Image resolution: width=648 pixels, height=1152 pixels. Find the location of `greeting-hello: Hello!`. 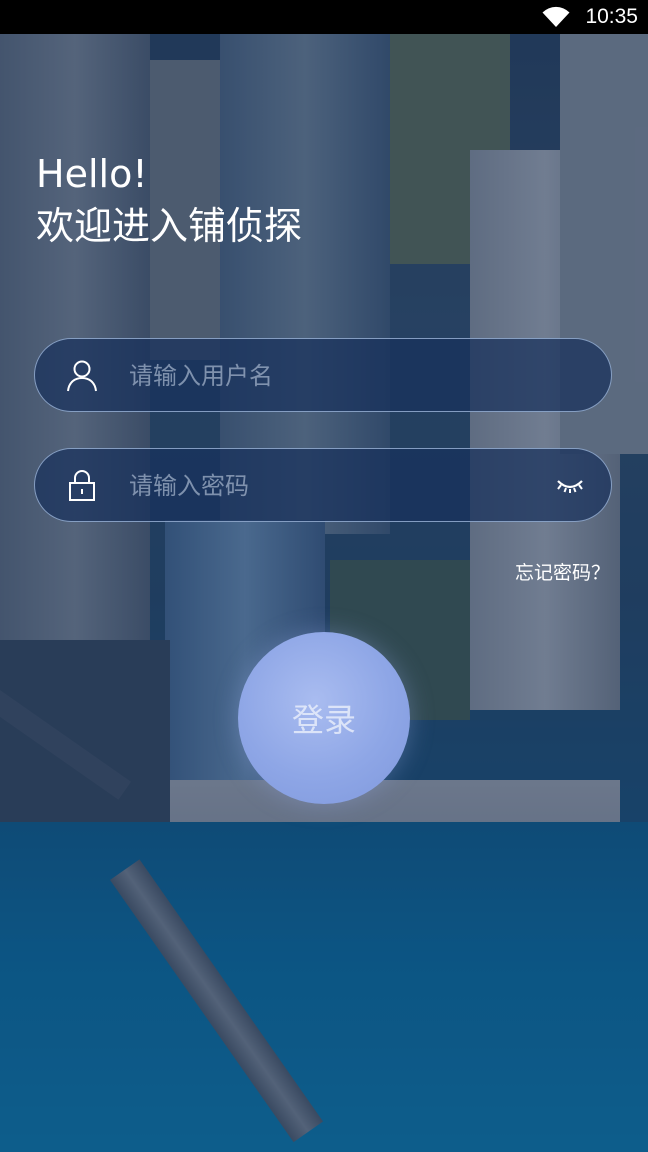

greeting-hello: Hello! is located at coordinates (92, 174).